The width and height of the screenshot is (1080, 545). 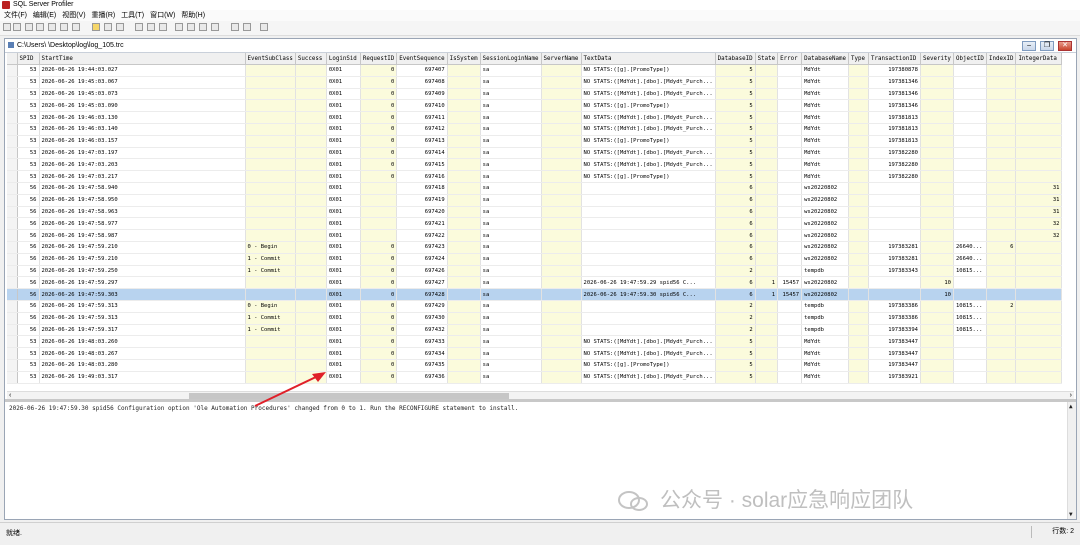 What do you see at coordinates (52, 27) in the screenshot?
I see `save-icon` at bounding box center [52, 27].